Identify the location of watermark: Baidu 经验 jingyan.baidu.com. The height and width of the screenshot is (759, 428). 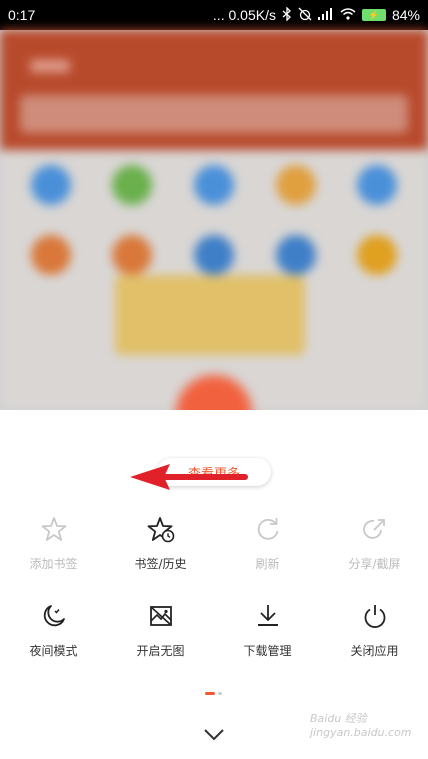
(361, 725).